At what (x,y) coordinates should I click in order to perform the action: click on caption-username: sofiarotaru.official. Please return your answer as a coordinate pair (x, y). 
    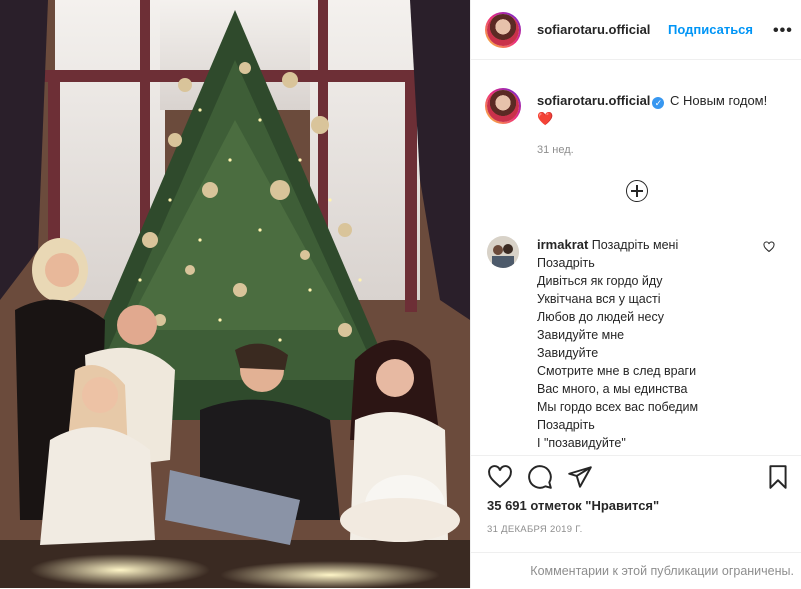
    Looking at the image, I should click on (593, 100).